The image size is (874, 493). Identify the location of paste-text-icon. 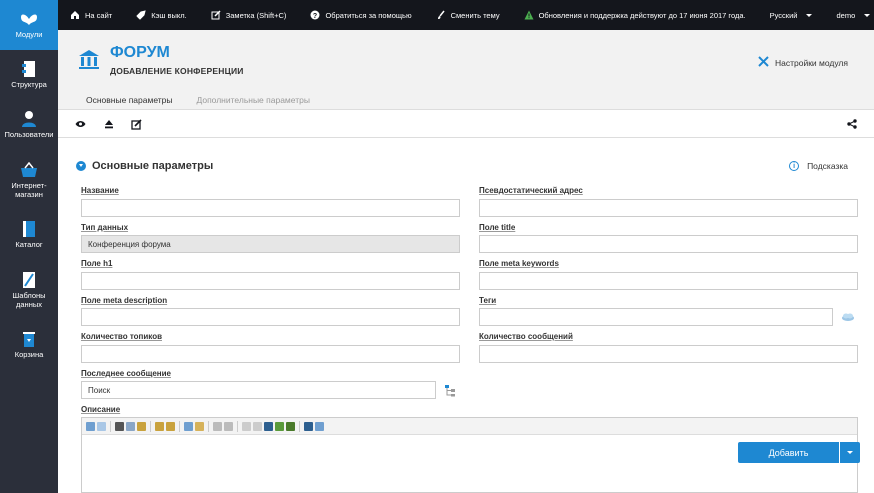
(159, 426).